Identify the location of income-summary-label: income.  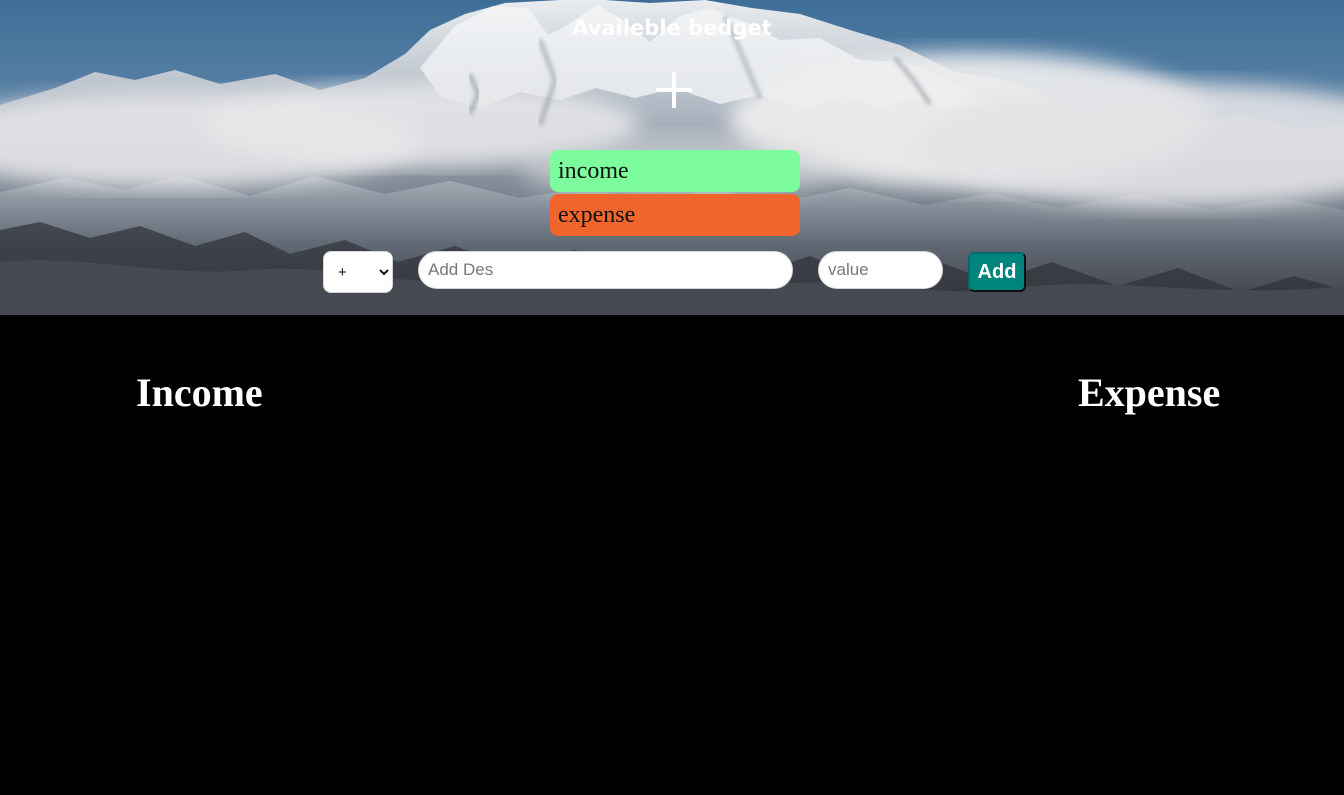
(593, 171).